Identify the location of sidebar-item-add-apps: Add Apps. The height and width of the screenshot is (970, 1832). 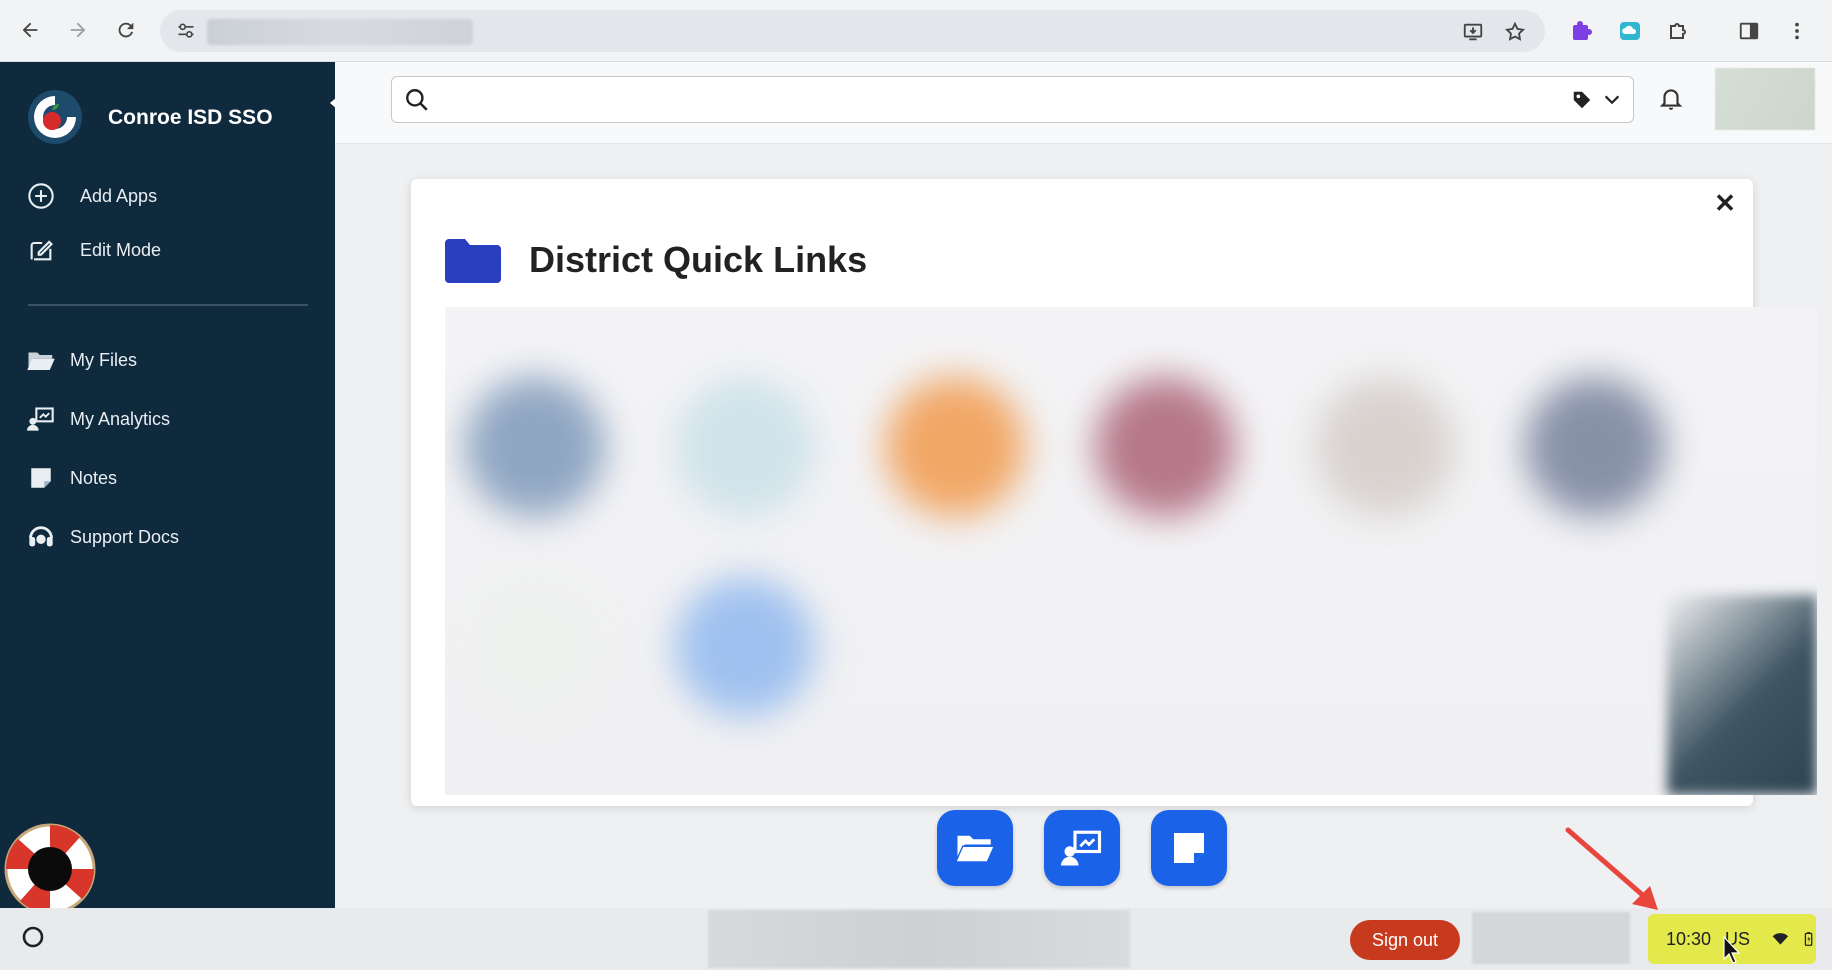
(171, 196).